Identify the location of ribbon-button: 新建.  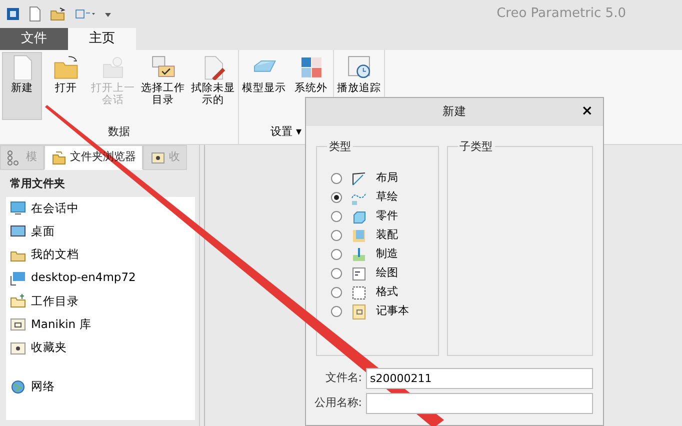
(22, 86).